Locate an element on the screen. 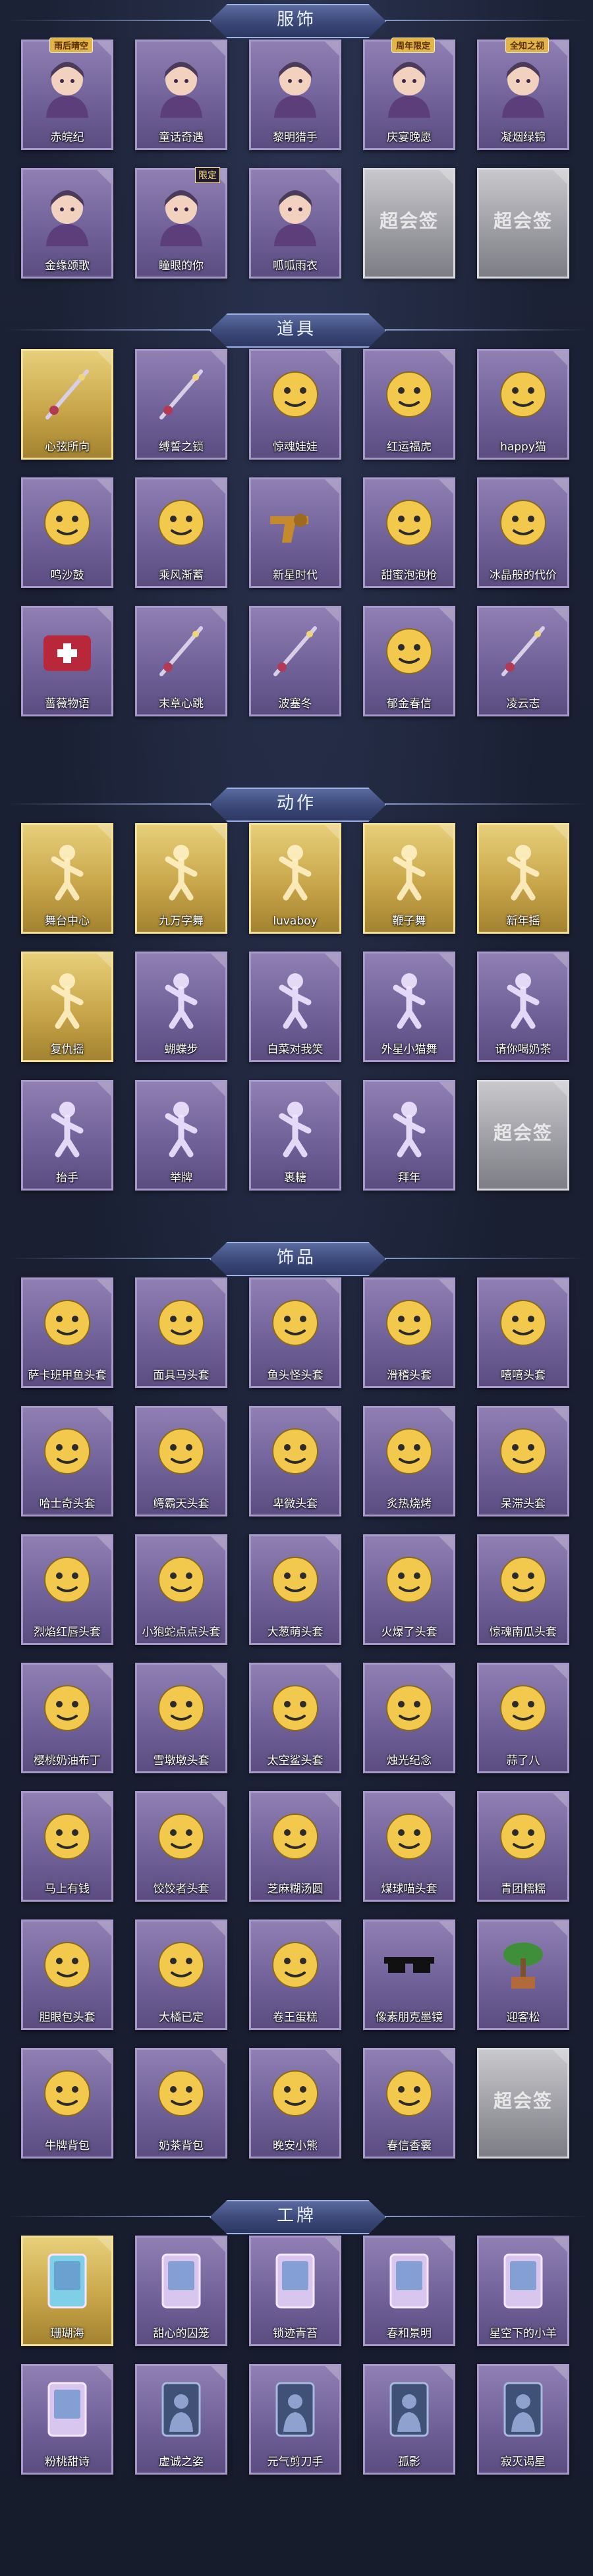  item-card: 春信香囊 is located at coordinates (409, 2103).